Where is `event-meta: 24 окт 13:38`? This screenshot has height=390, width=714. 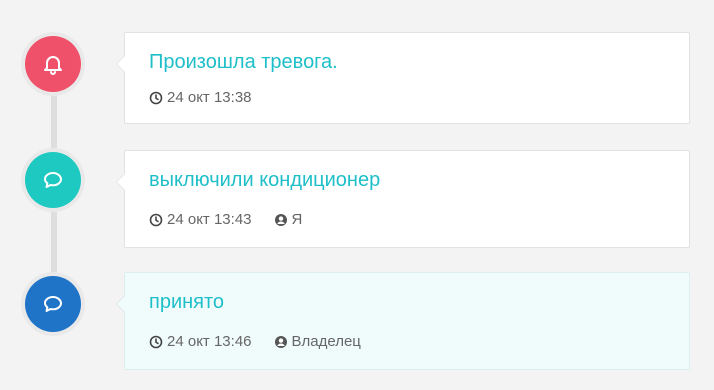 event-meta: 24 окт 13:38 is located at coordinates (200, 97).